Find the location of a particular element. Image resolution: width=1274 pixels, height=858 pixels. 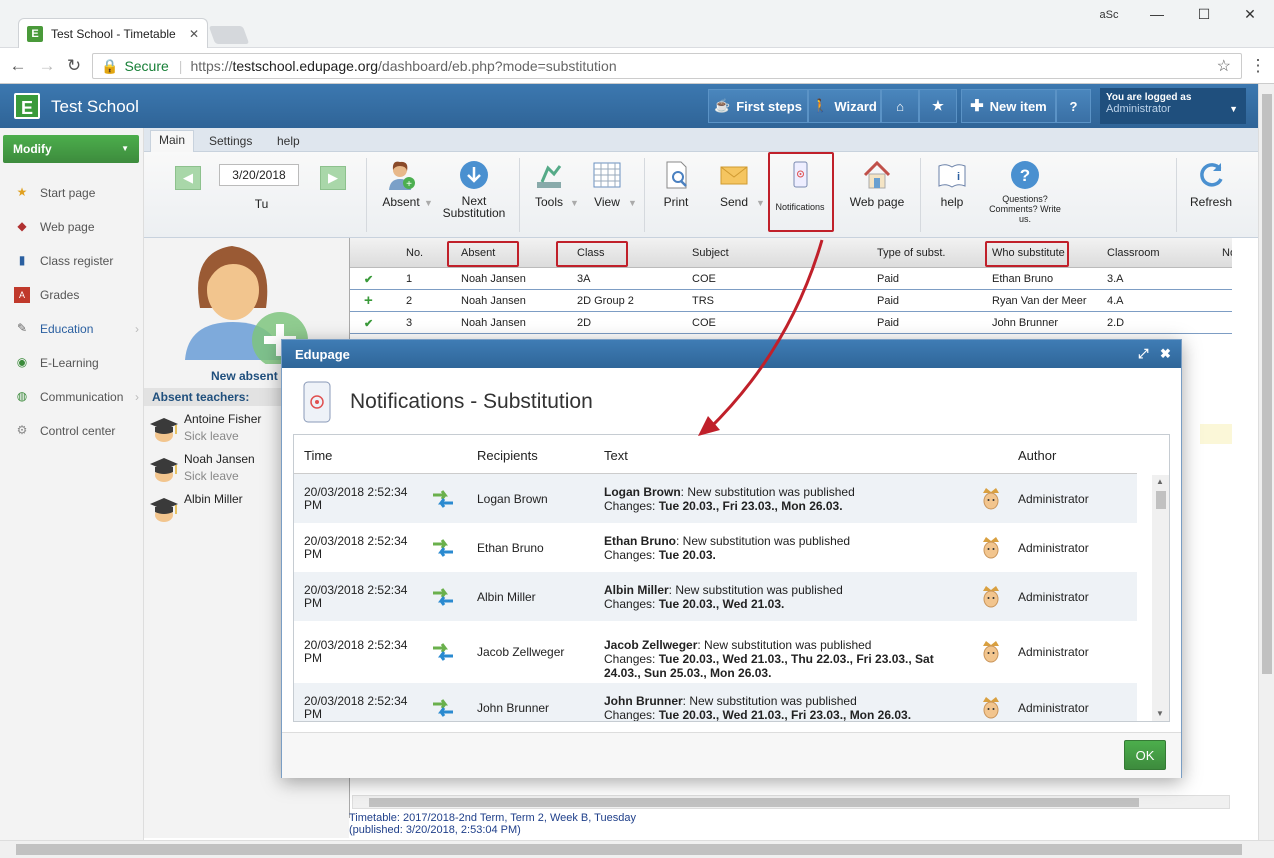

school-name: Test School is located at coordinates (95, 107).